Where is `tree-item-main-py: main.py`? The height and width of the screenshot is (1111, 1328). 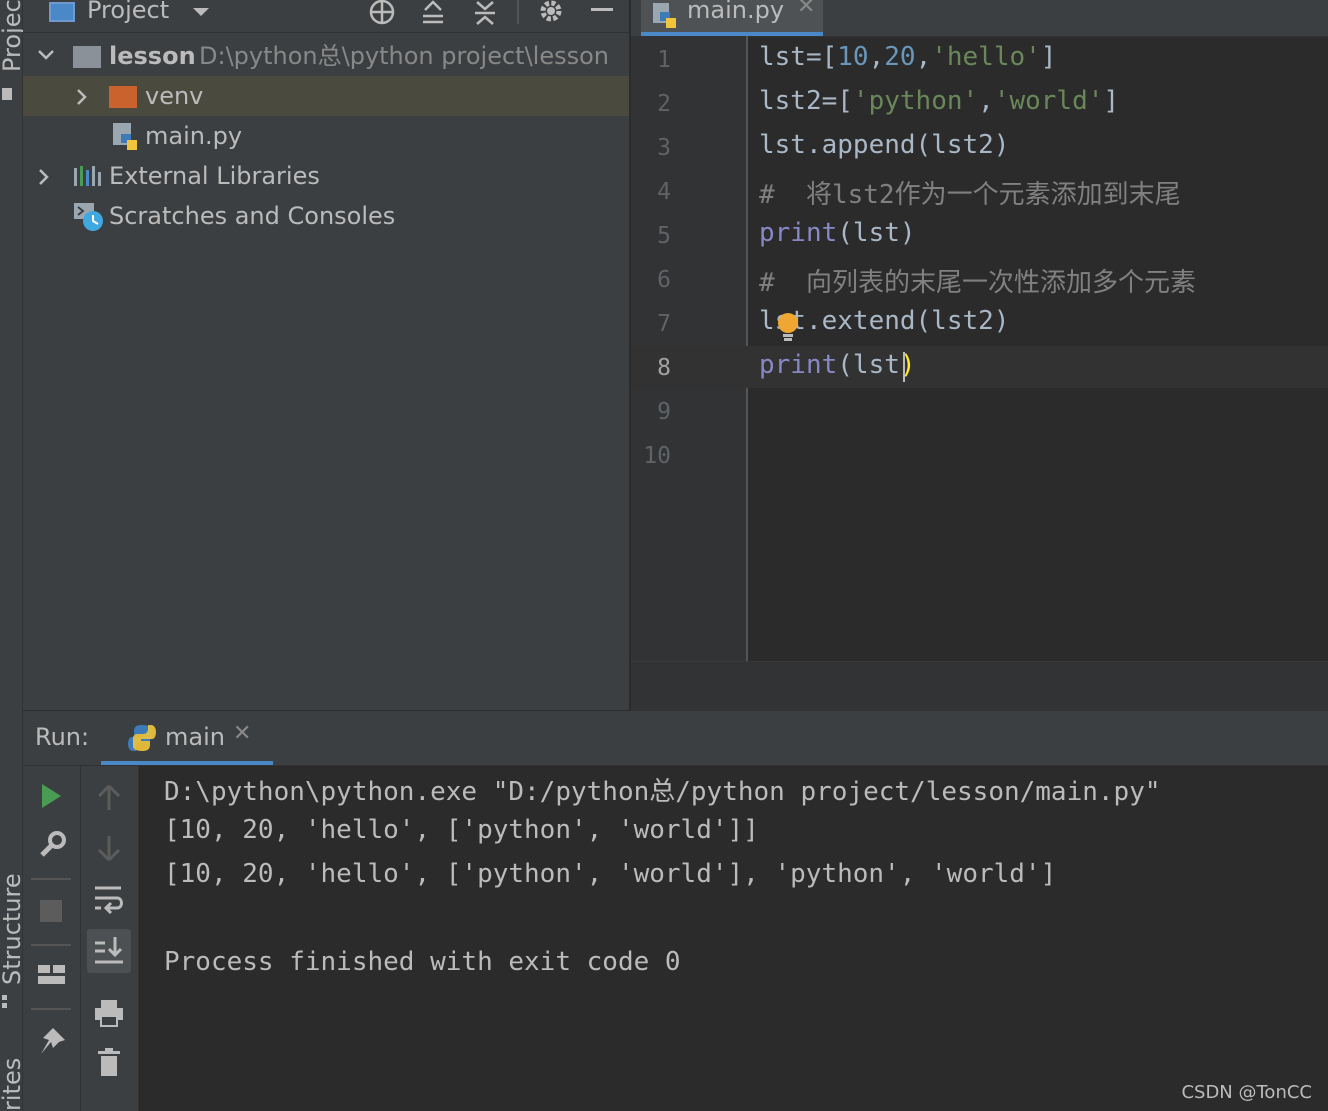 tree-item-main-py: main.py is located at coordinates (326, 136).